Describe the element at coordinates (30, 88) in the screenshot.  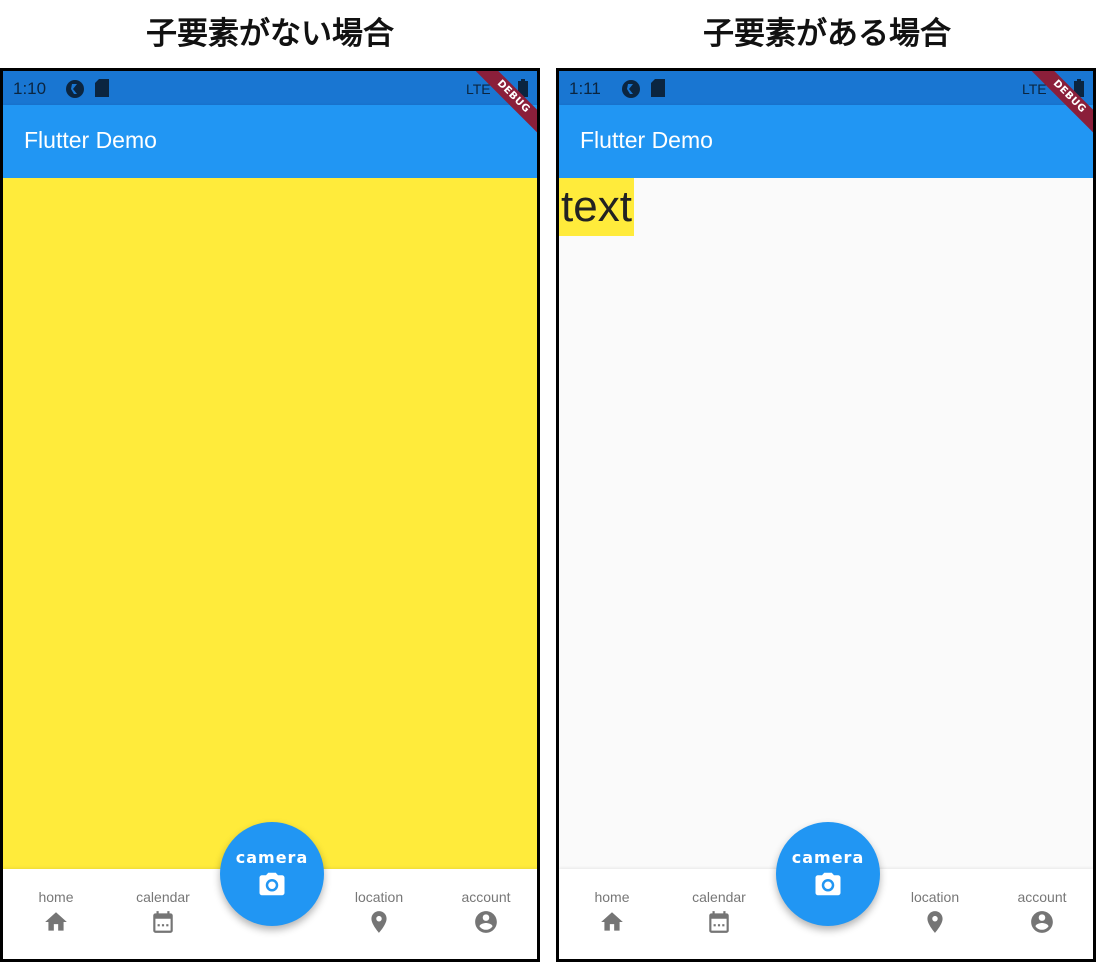
I see `status-time: 1:10` at that location.